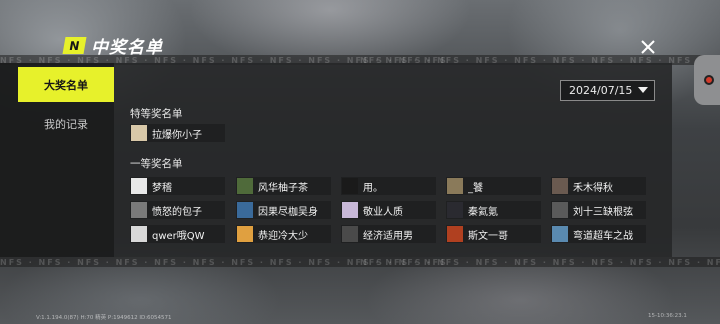 The image size is (720, 324). I want to click on winner-item: 风华柚子茶, so click(283, 186).